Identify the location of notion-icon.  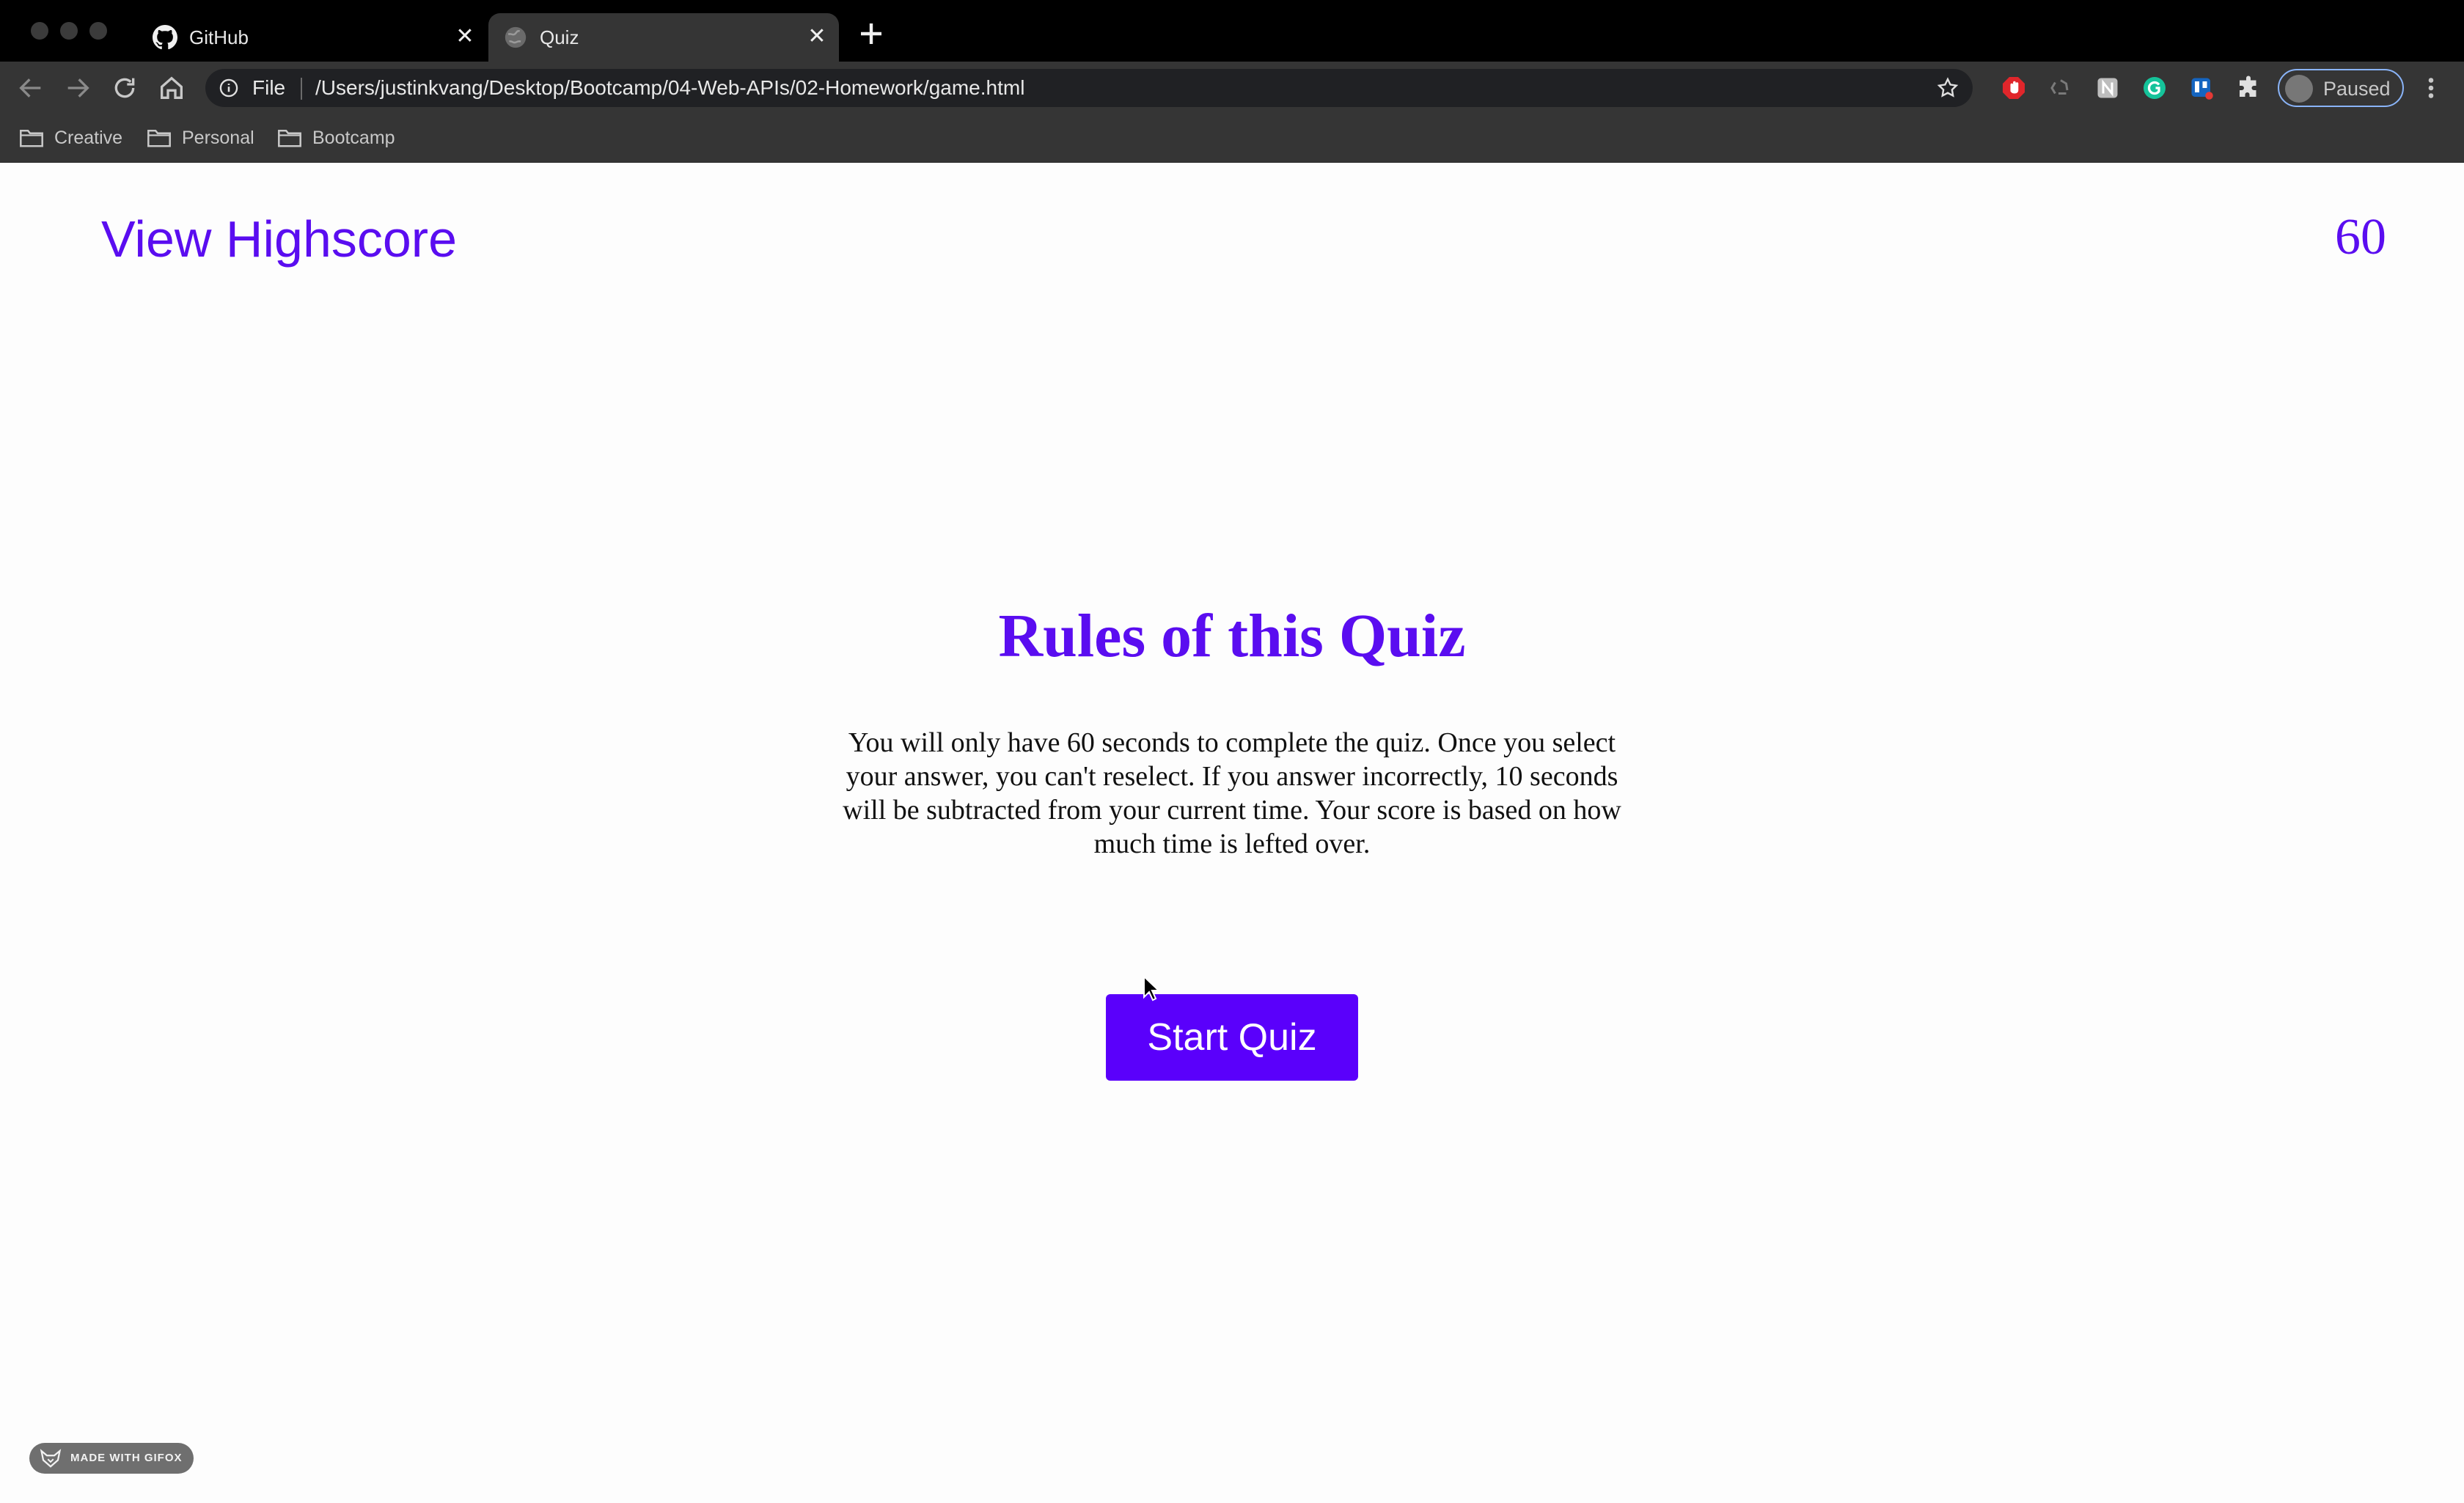
(2107, 88).